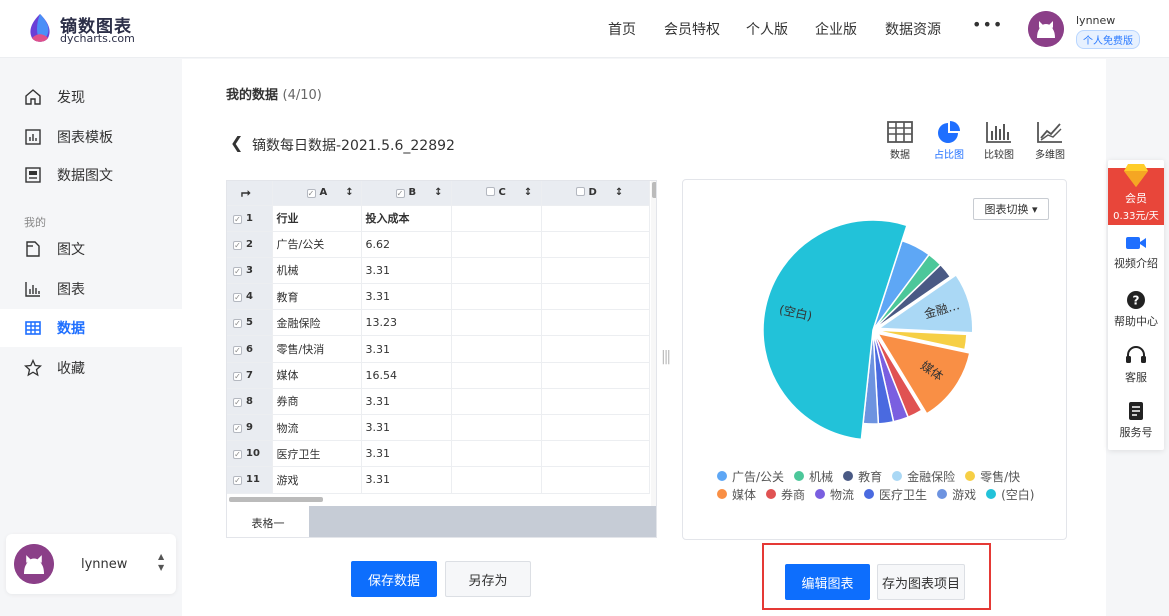  I want to click on column-header-c: C ↕, so click(496, 193).